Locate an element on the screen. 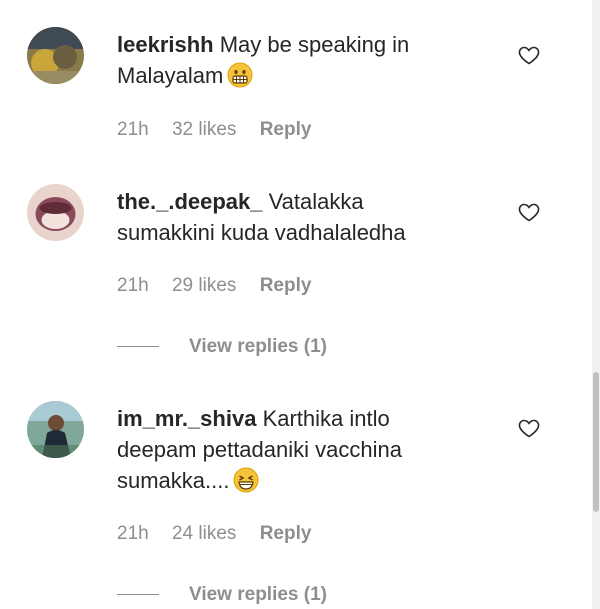 The height and width of the screenshot is (609, 600). comment-meta: 21h 32 likes Reply is located at coordinates (223, 130).